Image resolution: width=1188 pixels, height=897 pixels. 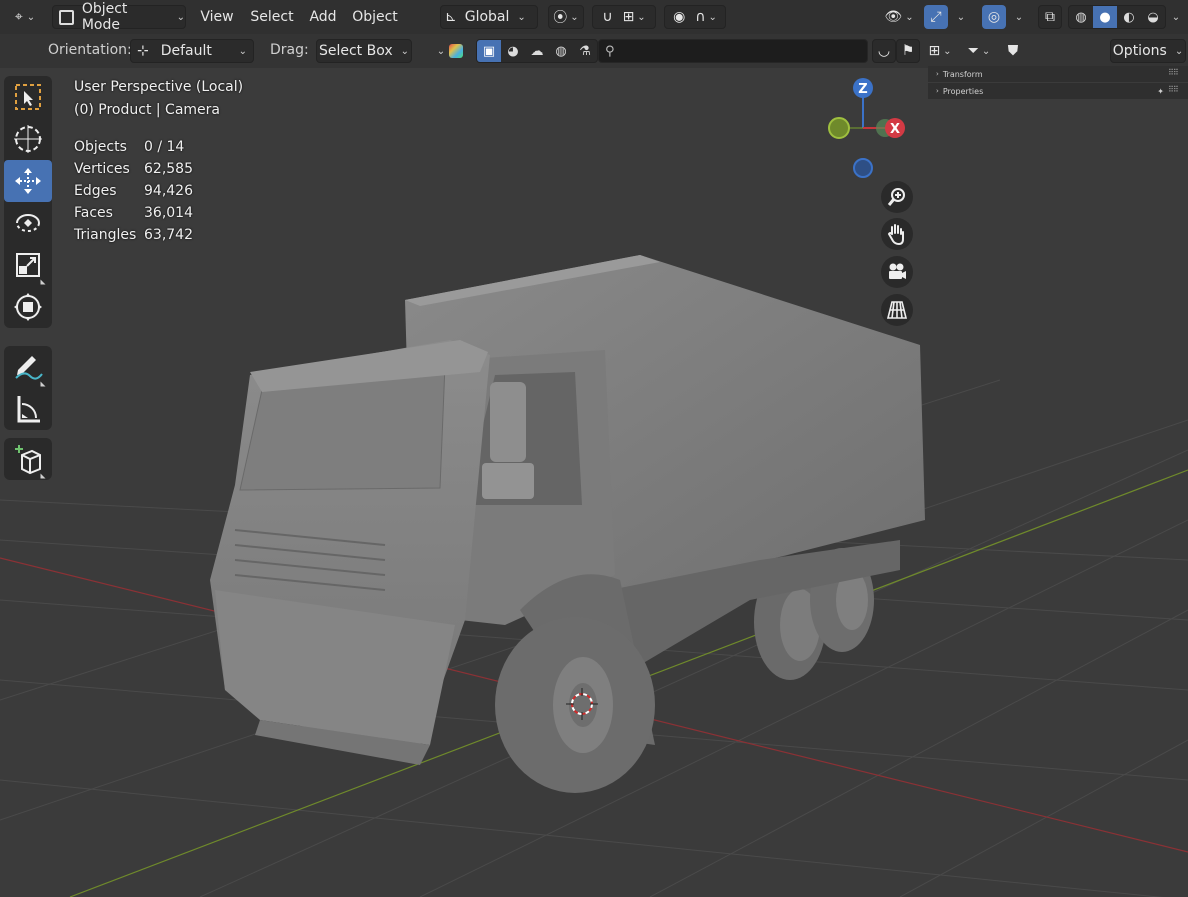 What do you see at coordinates (585, 51) in the screenshot?
I see `select-brush-icon: ⚗` at bounding box center [585, 51].